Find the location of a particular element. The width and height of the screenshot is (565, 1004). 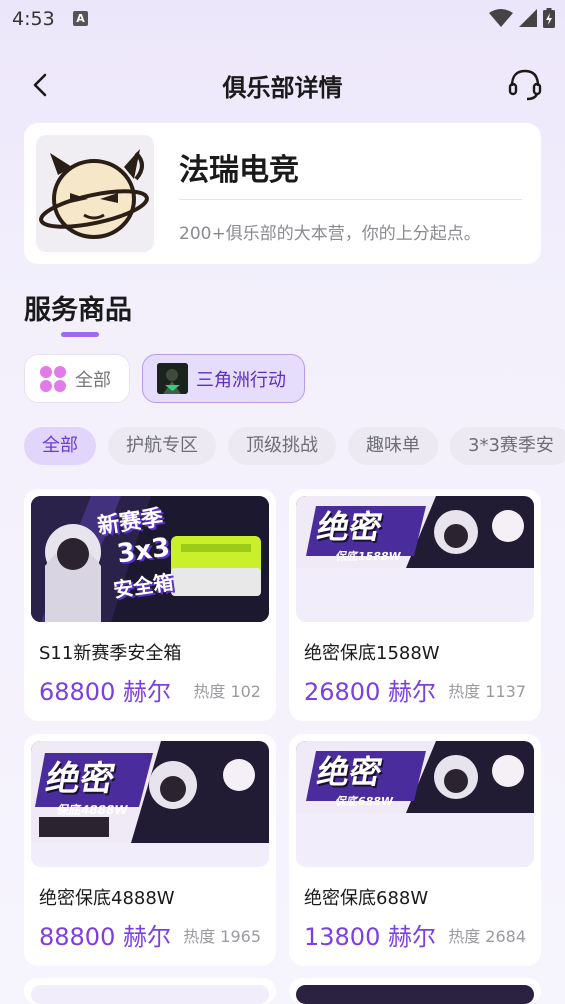

header: 俱乐部详情 is located at coordinates (282, 84).